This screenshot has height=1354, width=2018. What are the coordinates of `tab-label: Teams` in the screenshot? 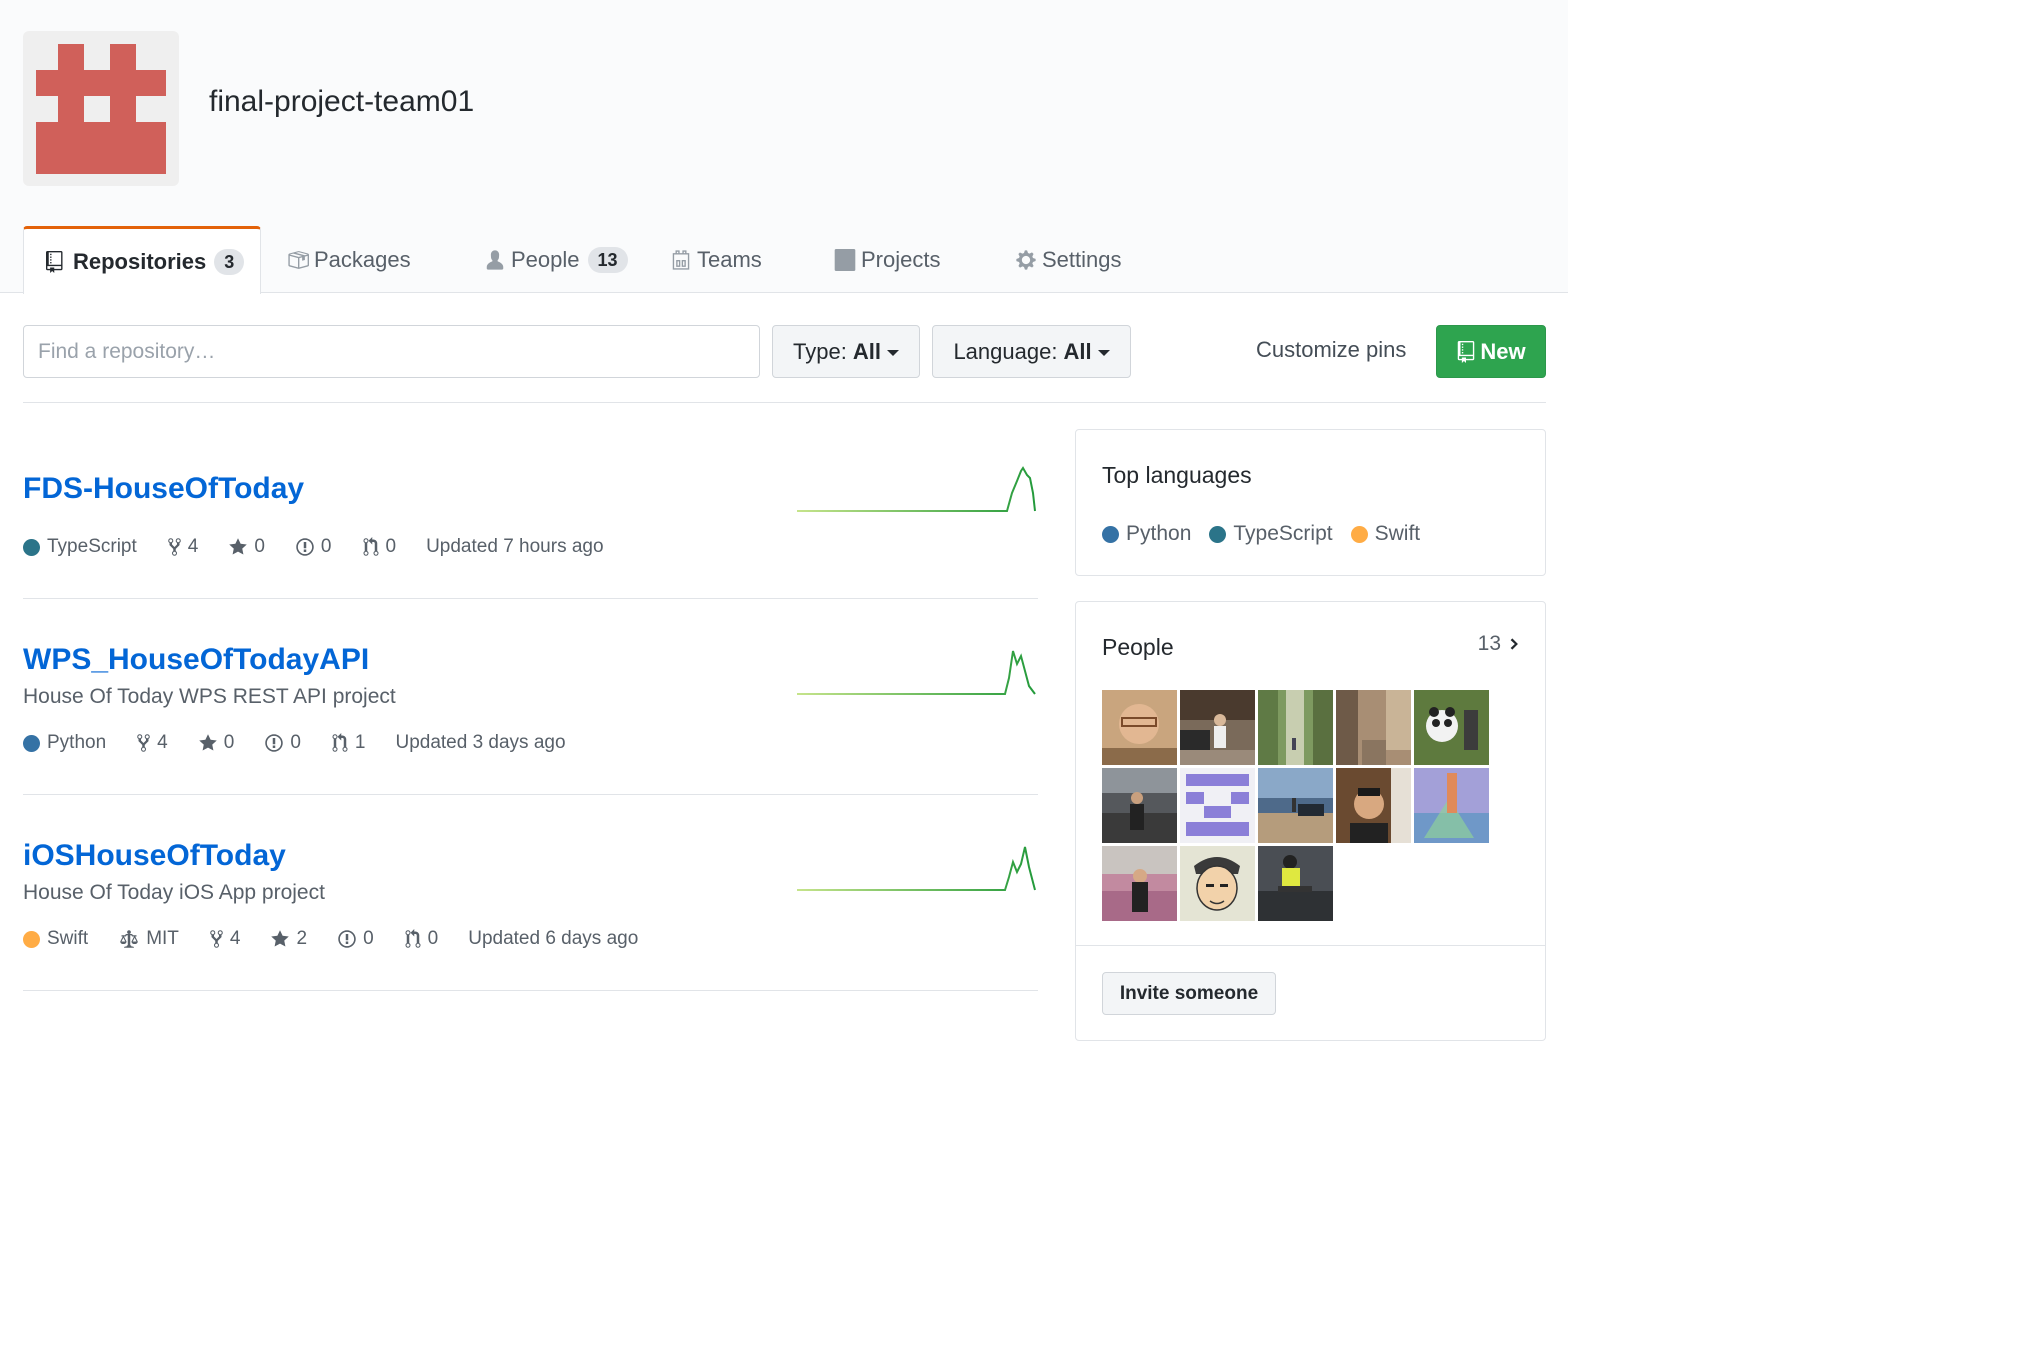 It's located at (729, 259).